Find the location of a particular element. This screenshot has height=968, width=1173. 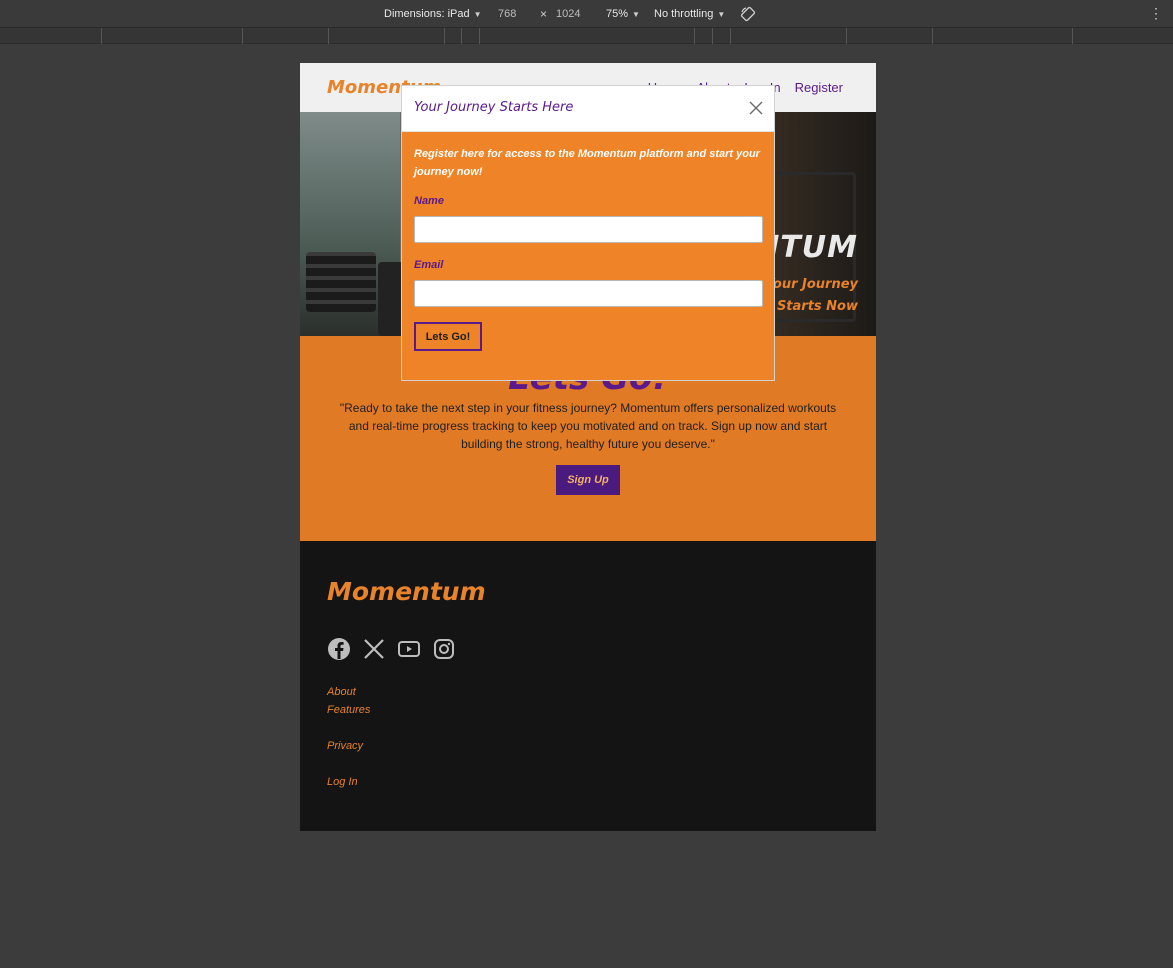

throttling-value: No throttling is located at coordinates (684, 14).